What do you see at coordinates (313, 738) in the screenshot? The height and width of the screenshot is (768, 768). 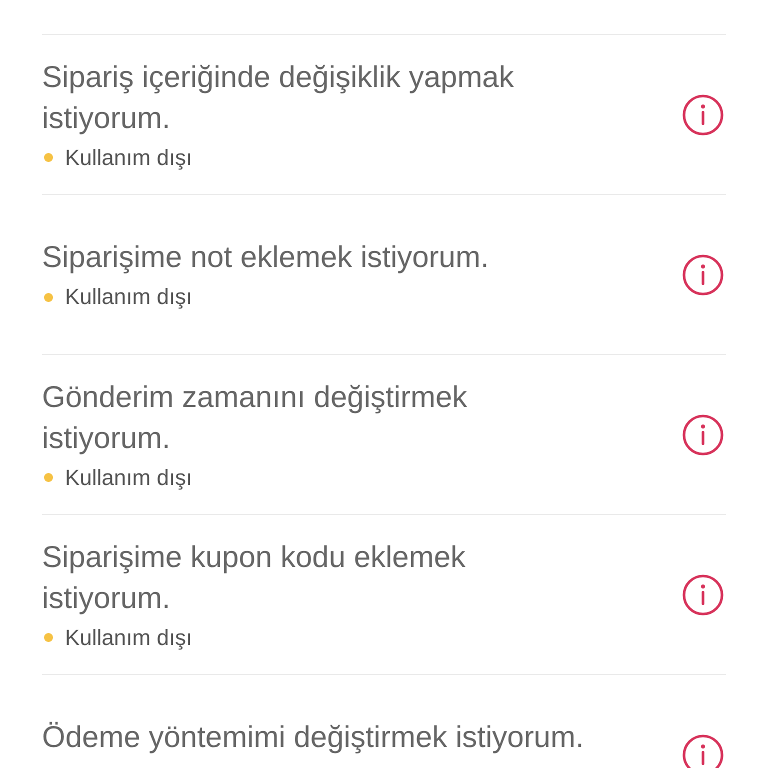 I see `option-title: Ödeme yöntemimi değiştirmek istiyorum.` at bounding box center [313, 738].